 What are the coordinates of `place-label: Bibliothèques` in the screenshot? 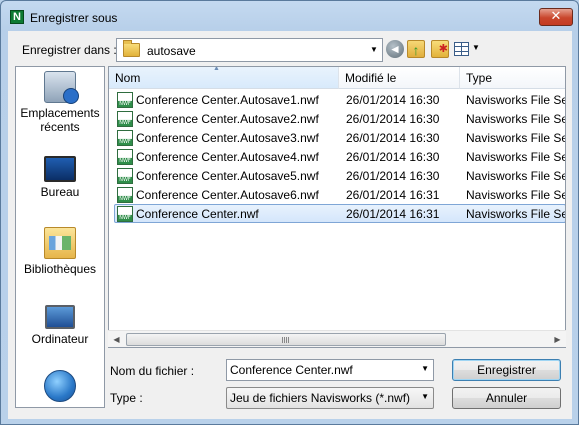 It's located at (60, 269).